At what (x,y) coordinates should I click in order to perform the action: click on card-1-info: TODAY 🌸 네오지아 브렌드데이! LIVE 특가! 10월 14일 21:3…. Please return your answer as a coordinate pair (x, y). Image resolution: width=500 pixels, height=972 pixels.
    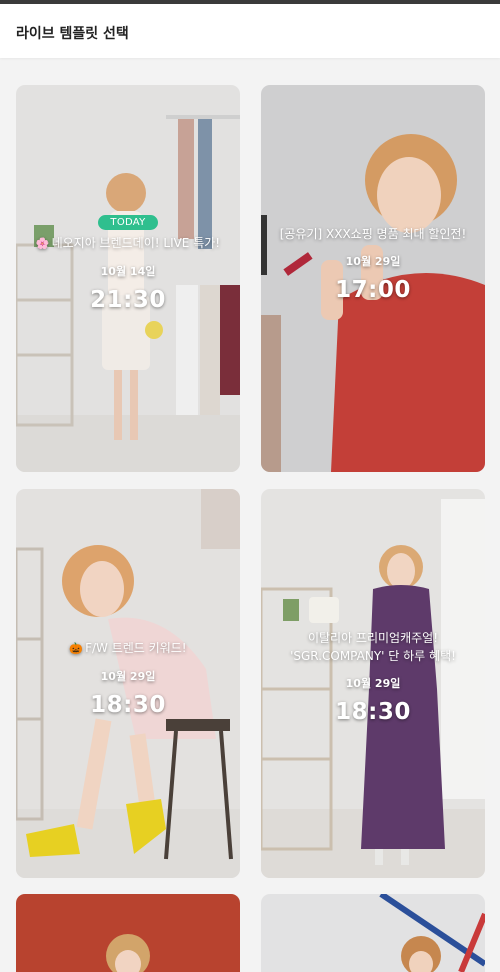
    Looking at the image, I should click on (128, 261).